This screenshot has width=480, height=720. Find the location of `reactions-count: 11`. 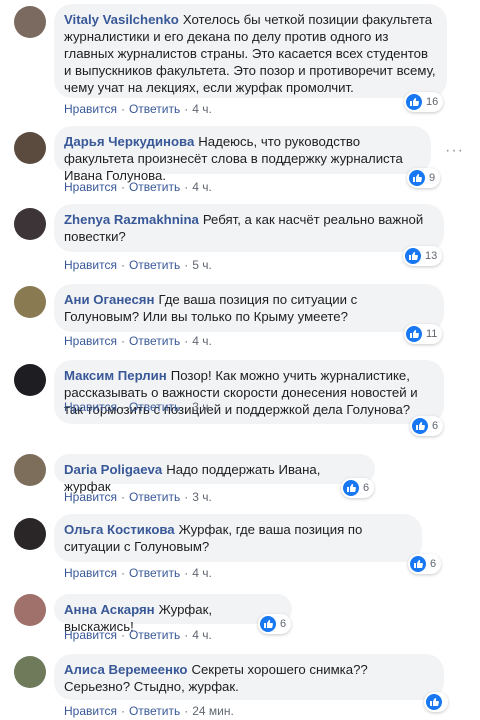

reactions-count: 11 is located at coordinates (432, 334).